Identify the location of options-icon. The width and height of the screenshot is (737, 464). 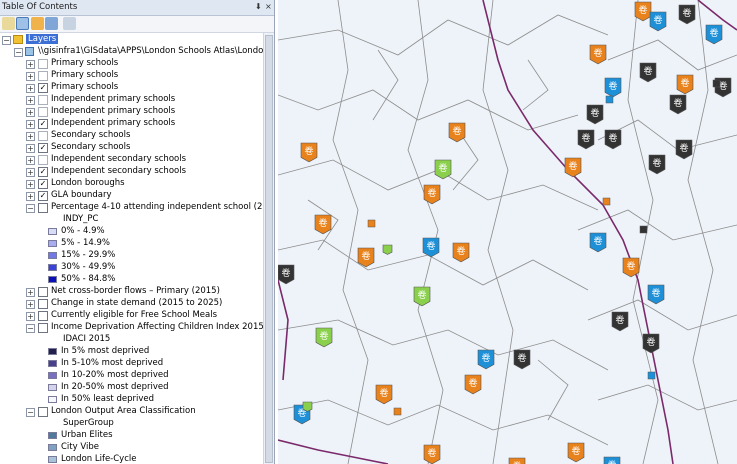
(69, 23).